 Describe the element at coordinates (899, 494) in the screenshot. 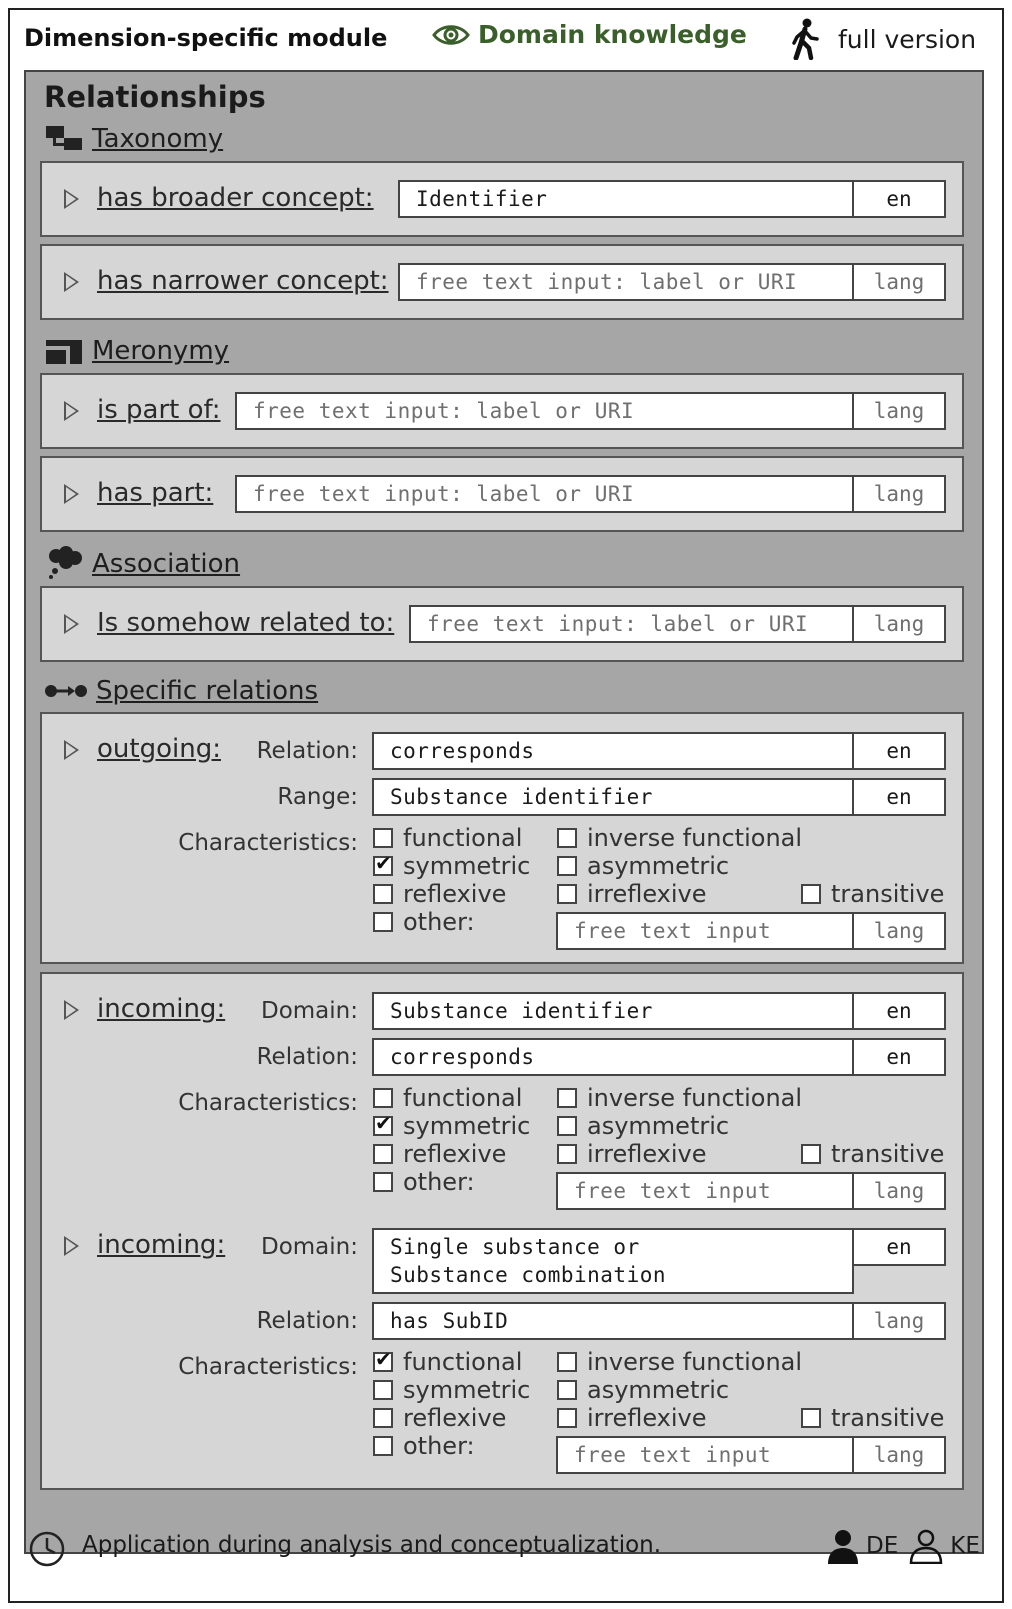

I see `has-part-lang: lang` at that location.